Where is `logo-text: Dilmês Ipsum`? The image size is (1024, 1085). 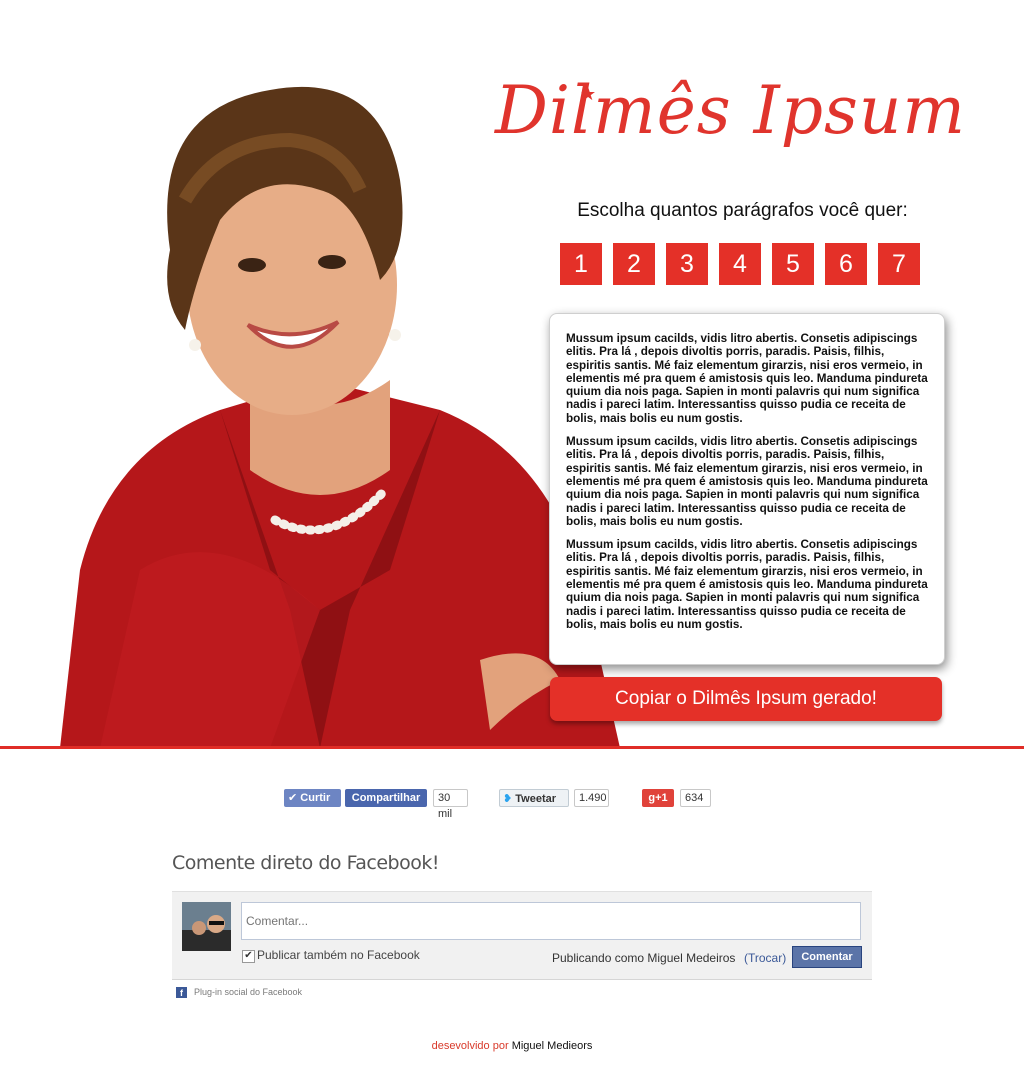 logo-text: Dilmês Ipsum is located at coordinates (730, 110).